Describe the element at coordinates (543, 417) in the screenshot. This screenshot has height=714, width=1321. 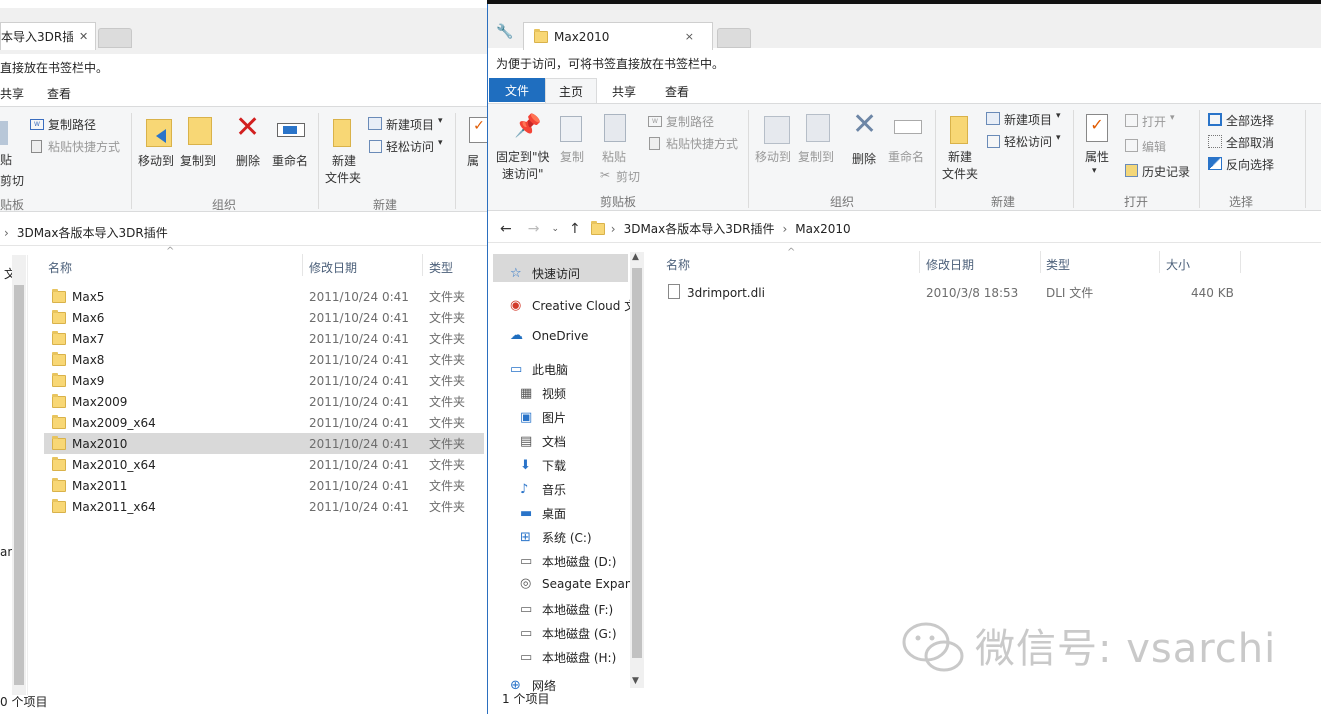
I see `nav-item: ▣ 图片` at that location.